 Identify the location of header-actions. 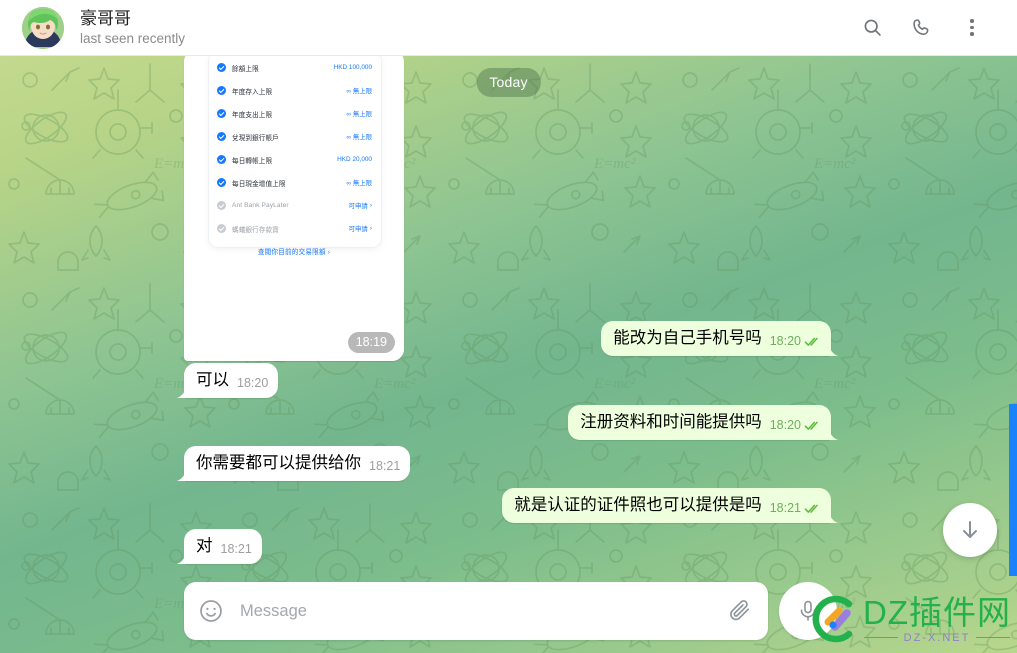
(930, 28).